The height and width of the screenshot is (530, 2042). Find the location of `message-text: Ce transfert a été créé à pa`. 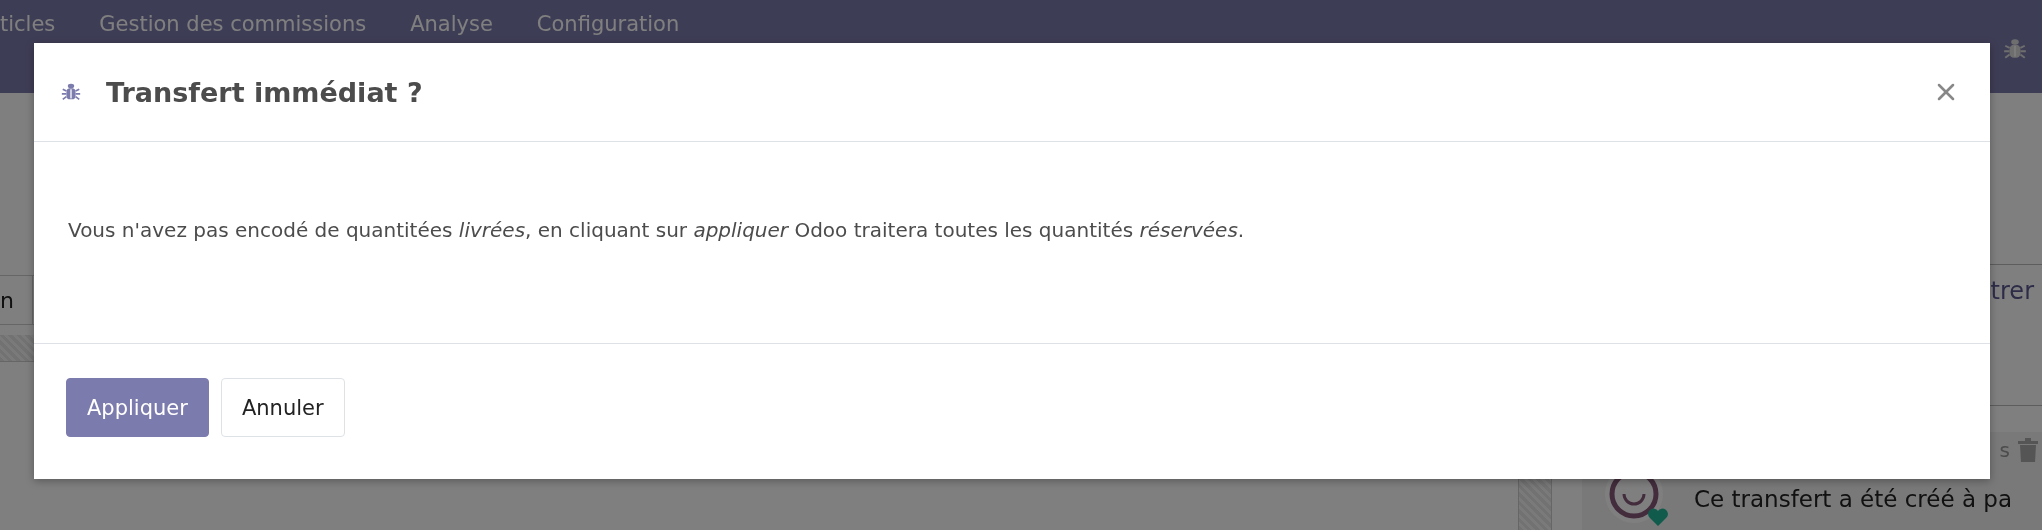

message-text: Ce transfert a été créé à pa is located at coordinates (1853, 498).